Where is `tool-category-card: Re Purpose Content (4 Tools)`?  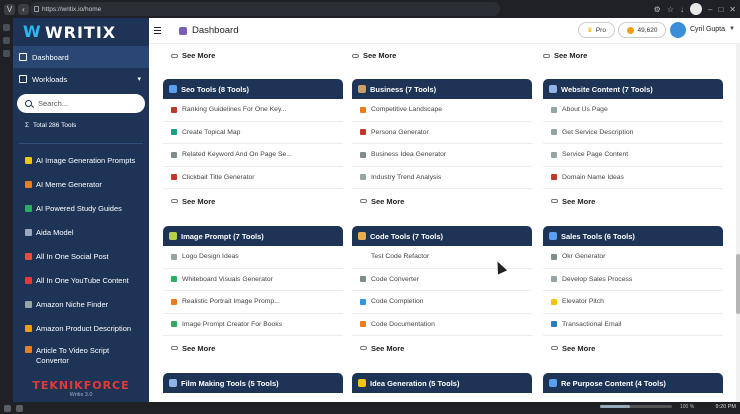 tool-category-card: Re Purpose Content (4 Tools) is located at coordinates (633, 383).